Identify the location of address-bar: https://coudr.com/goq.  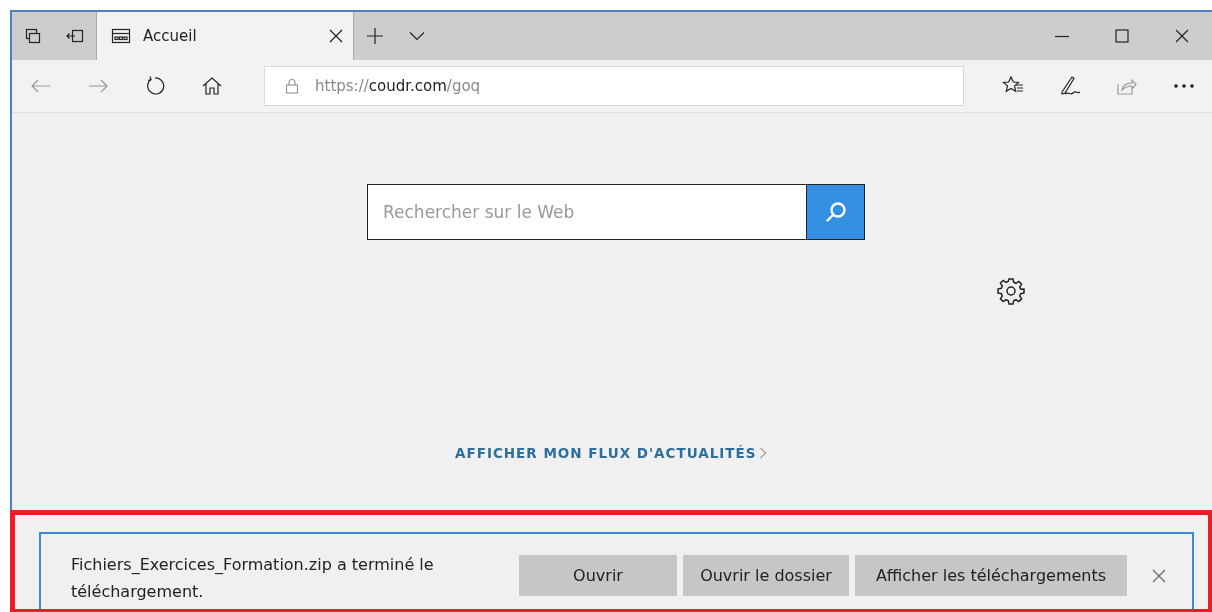
(614, 86).